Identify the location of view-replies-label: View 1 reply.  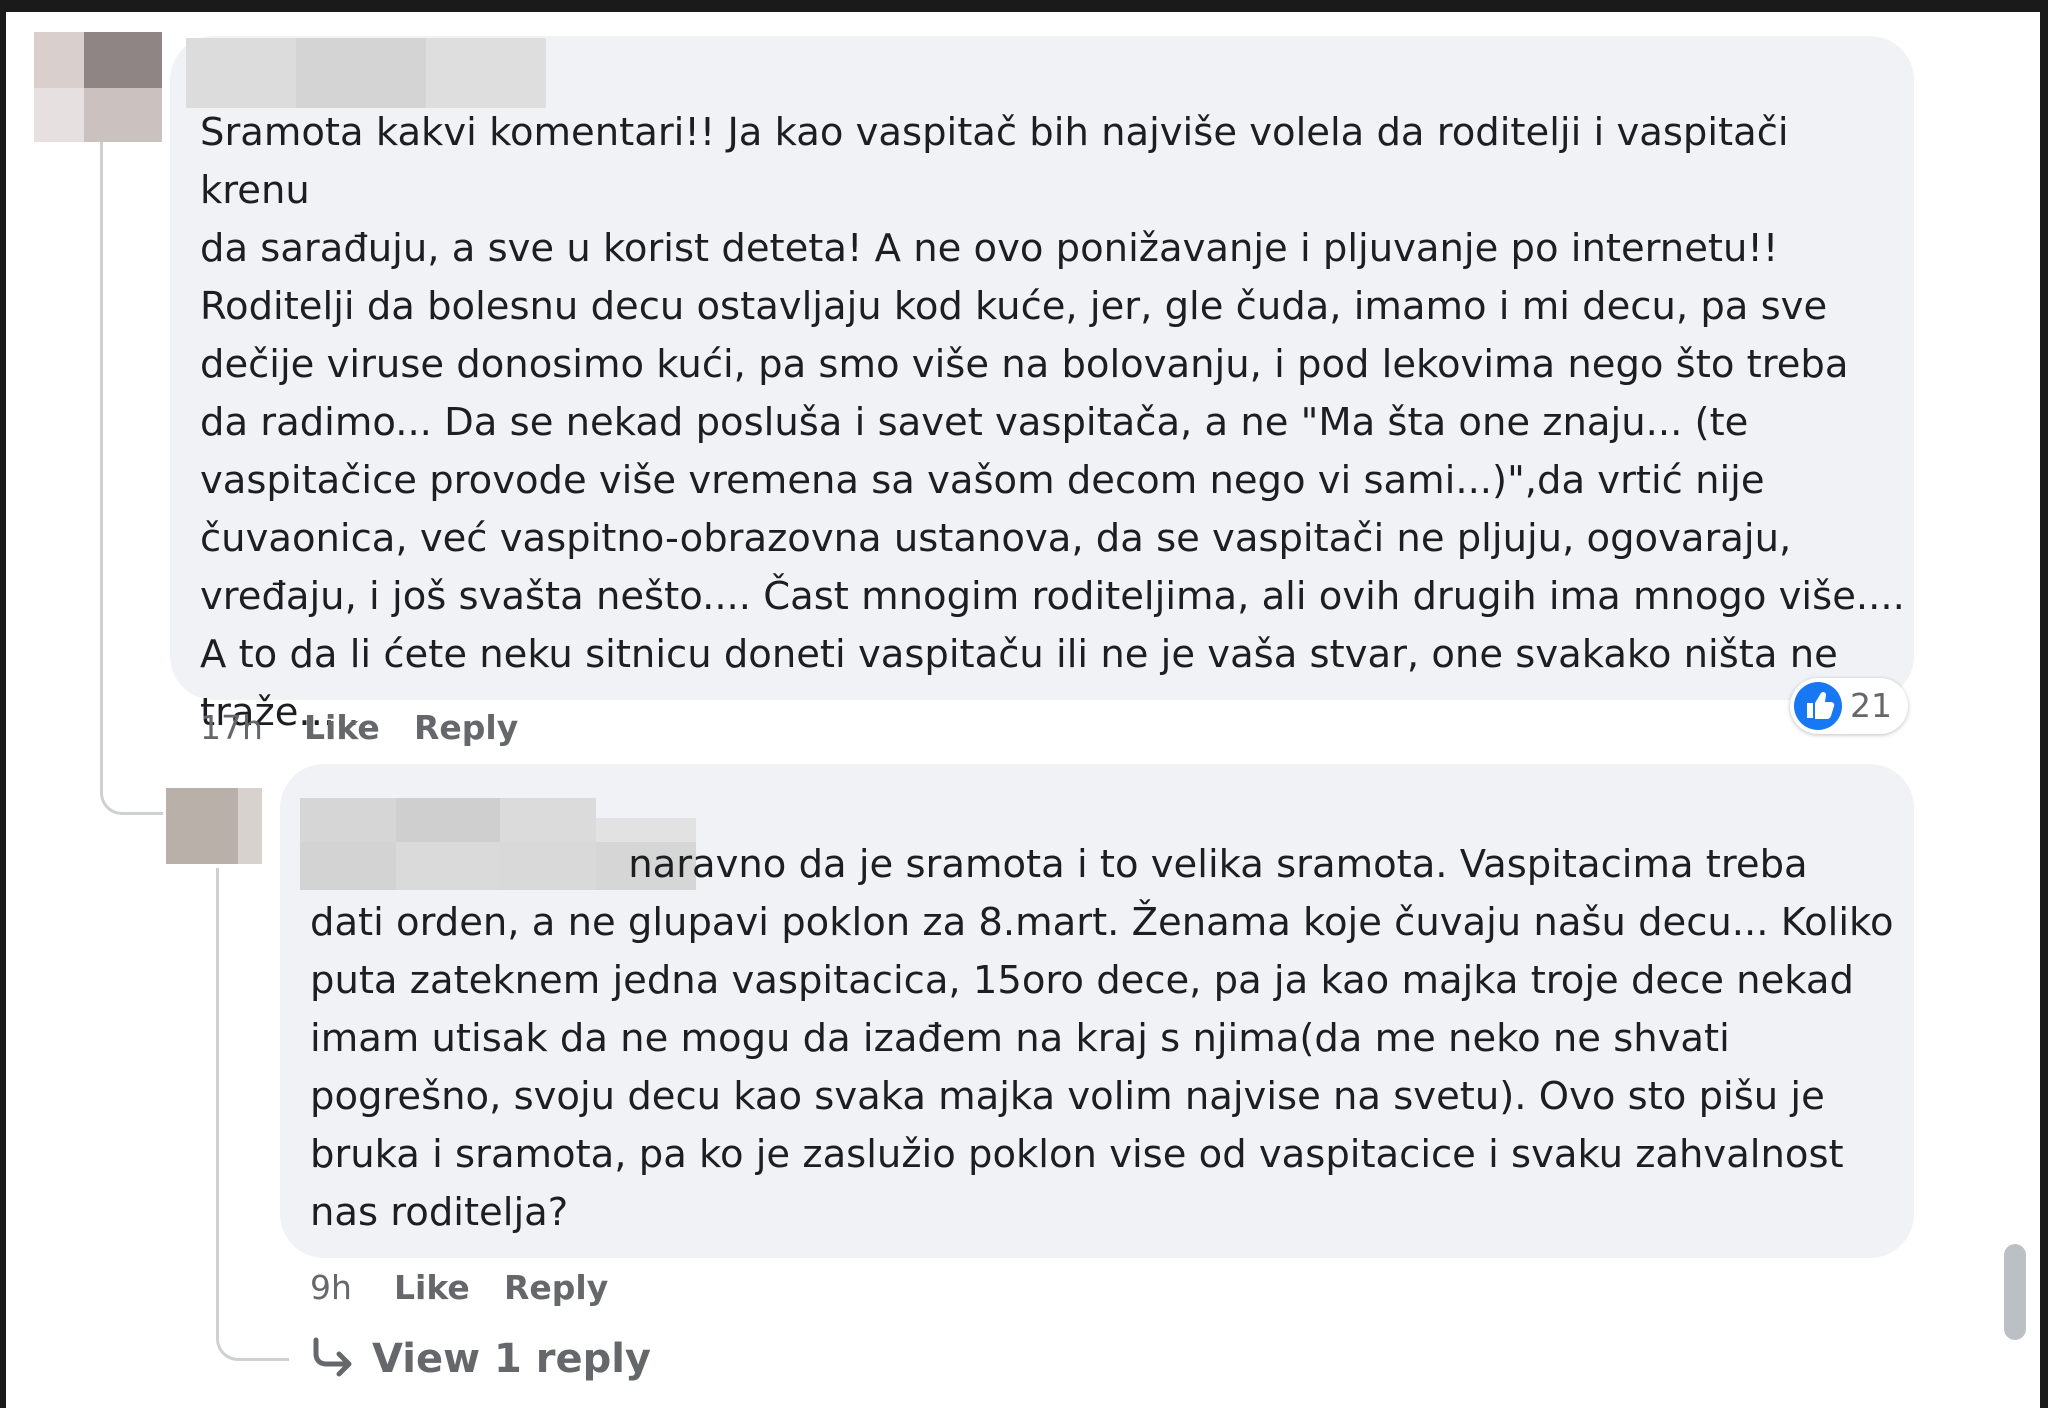
(512, 1359).